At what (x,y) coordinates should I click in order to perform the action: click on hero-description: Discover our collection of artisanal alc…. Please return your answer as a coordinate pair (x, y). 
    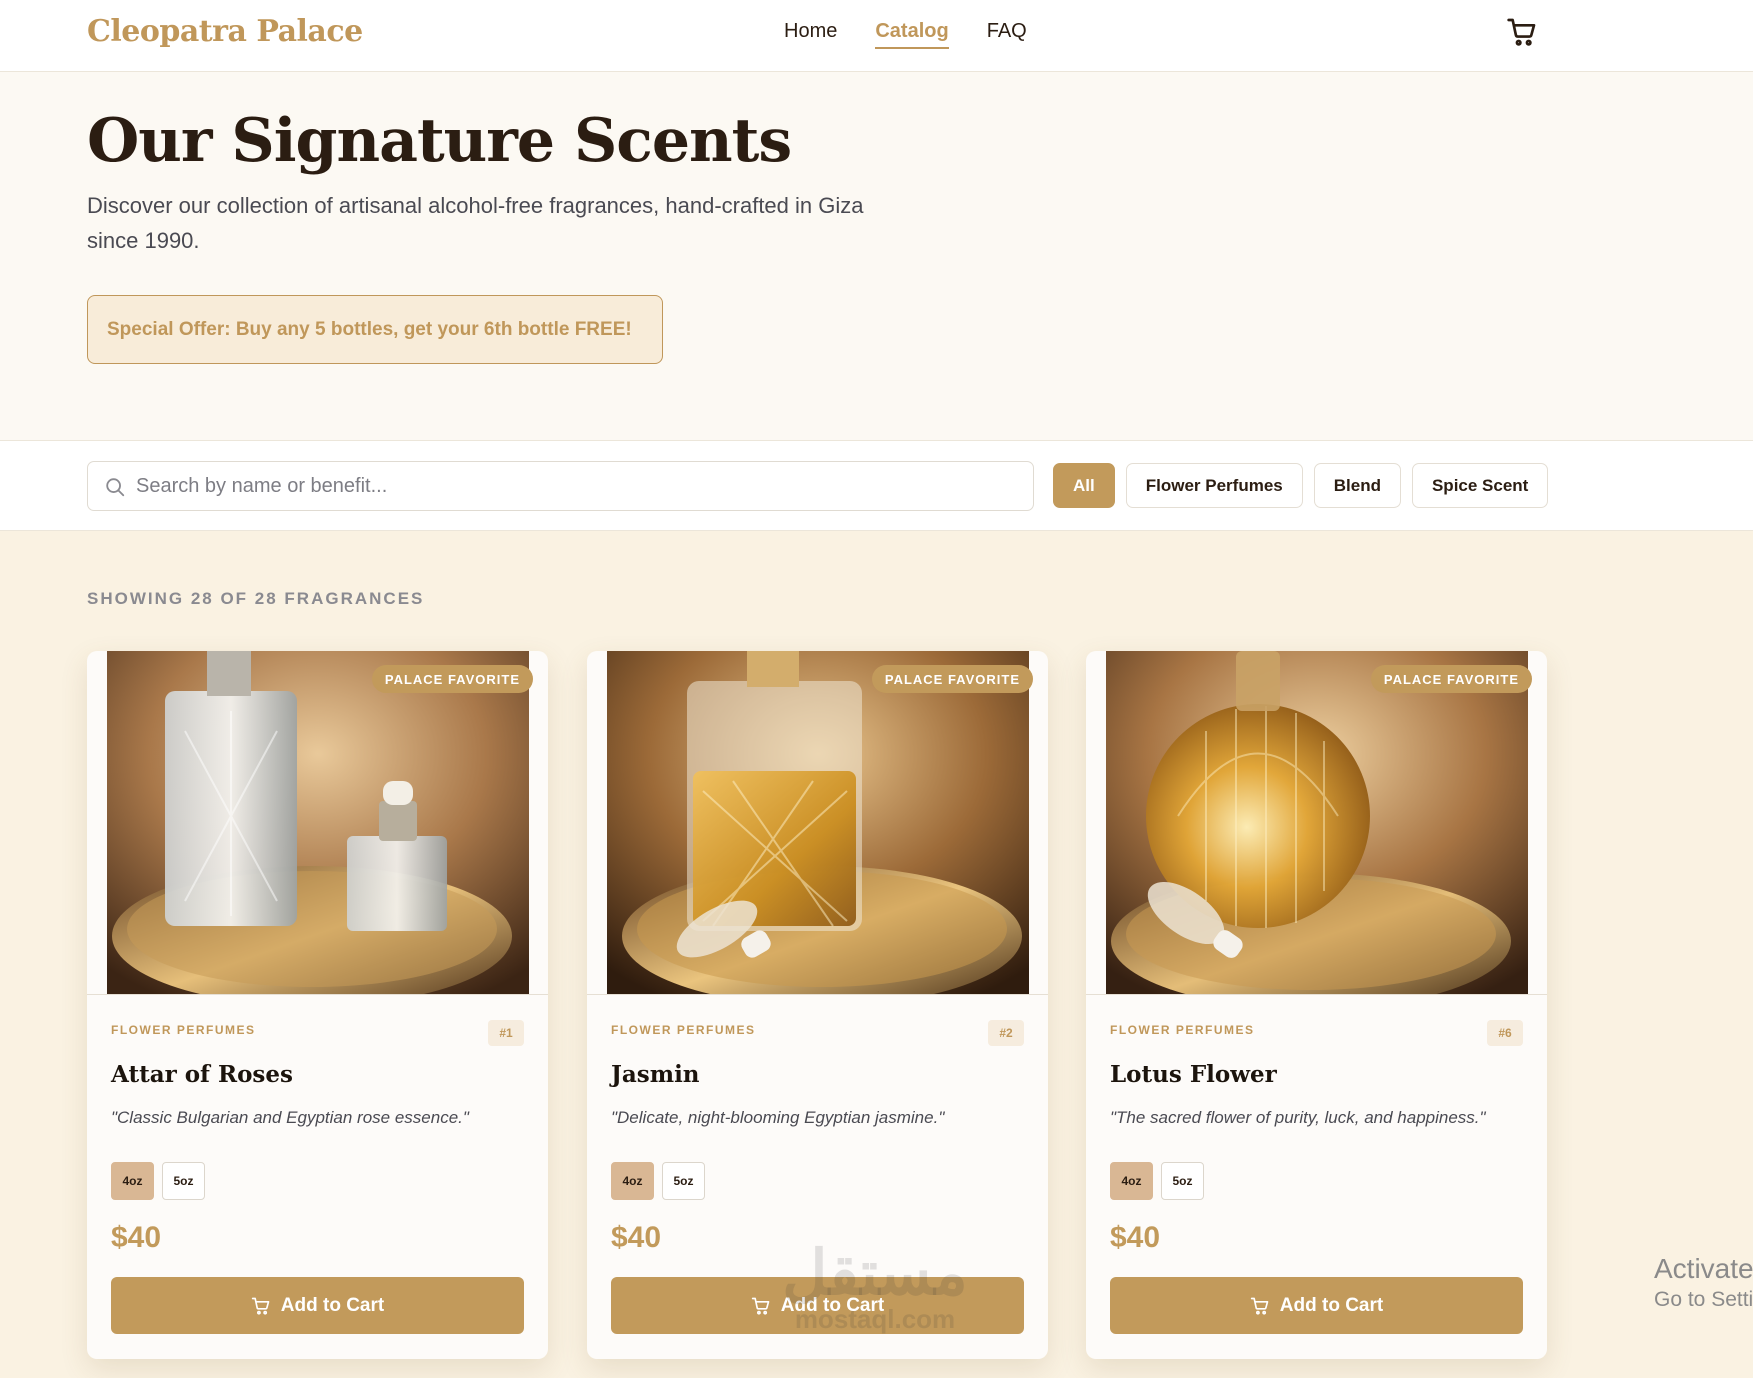
    Looking at the image, I should click on (475, 223).